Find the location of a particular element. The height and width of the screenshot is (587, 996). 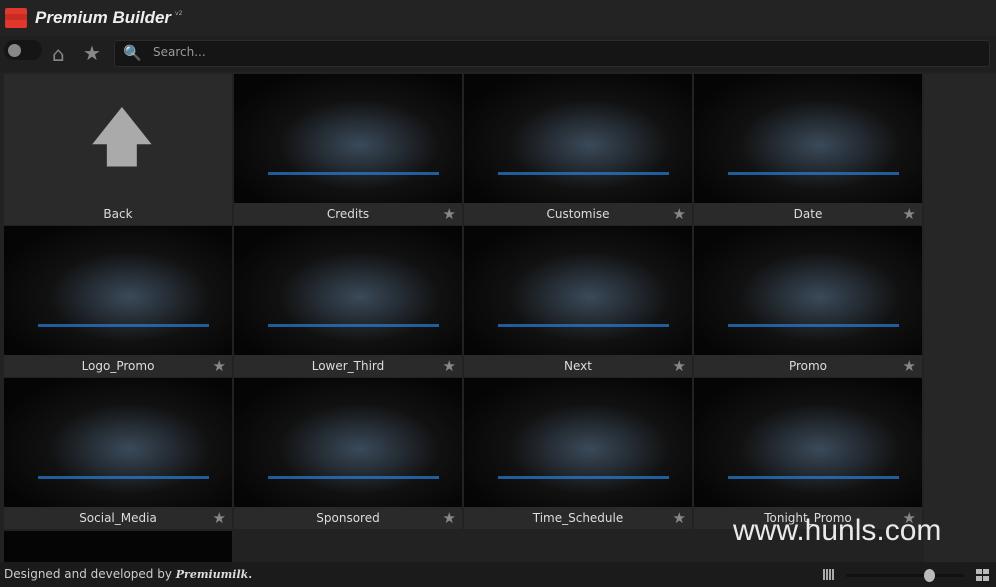

mode-toggle is located at coordinates (23, 50).